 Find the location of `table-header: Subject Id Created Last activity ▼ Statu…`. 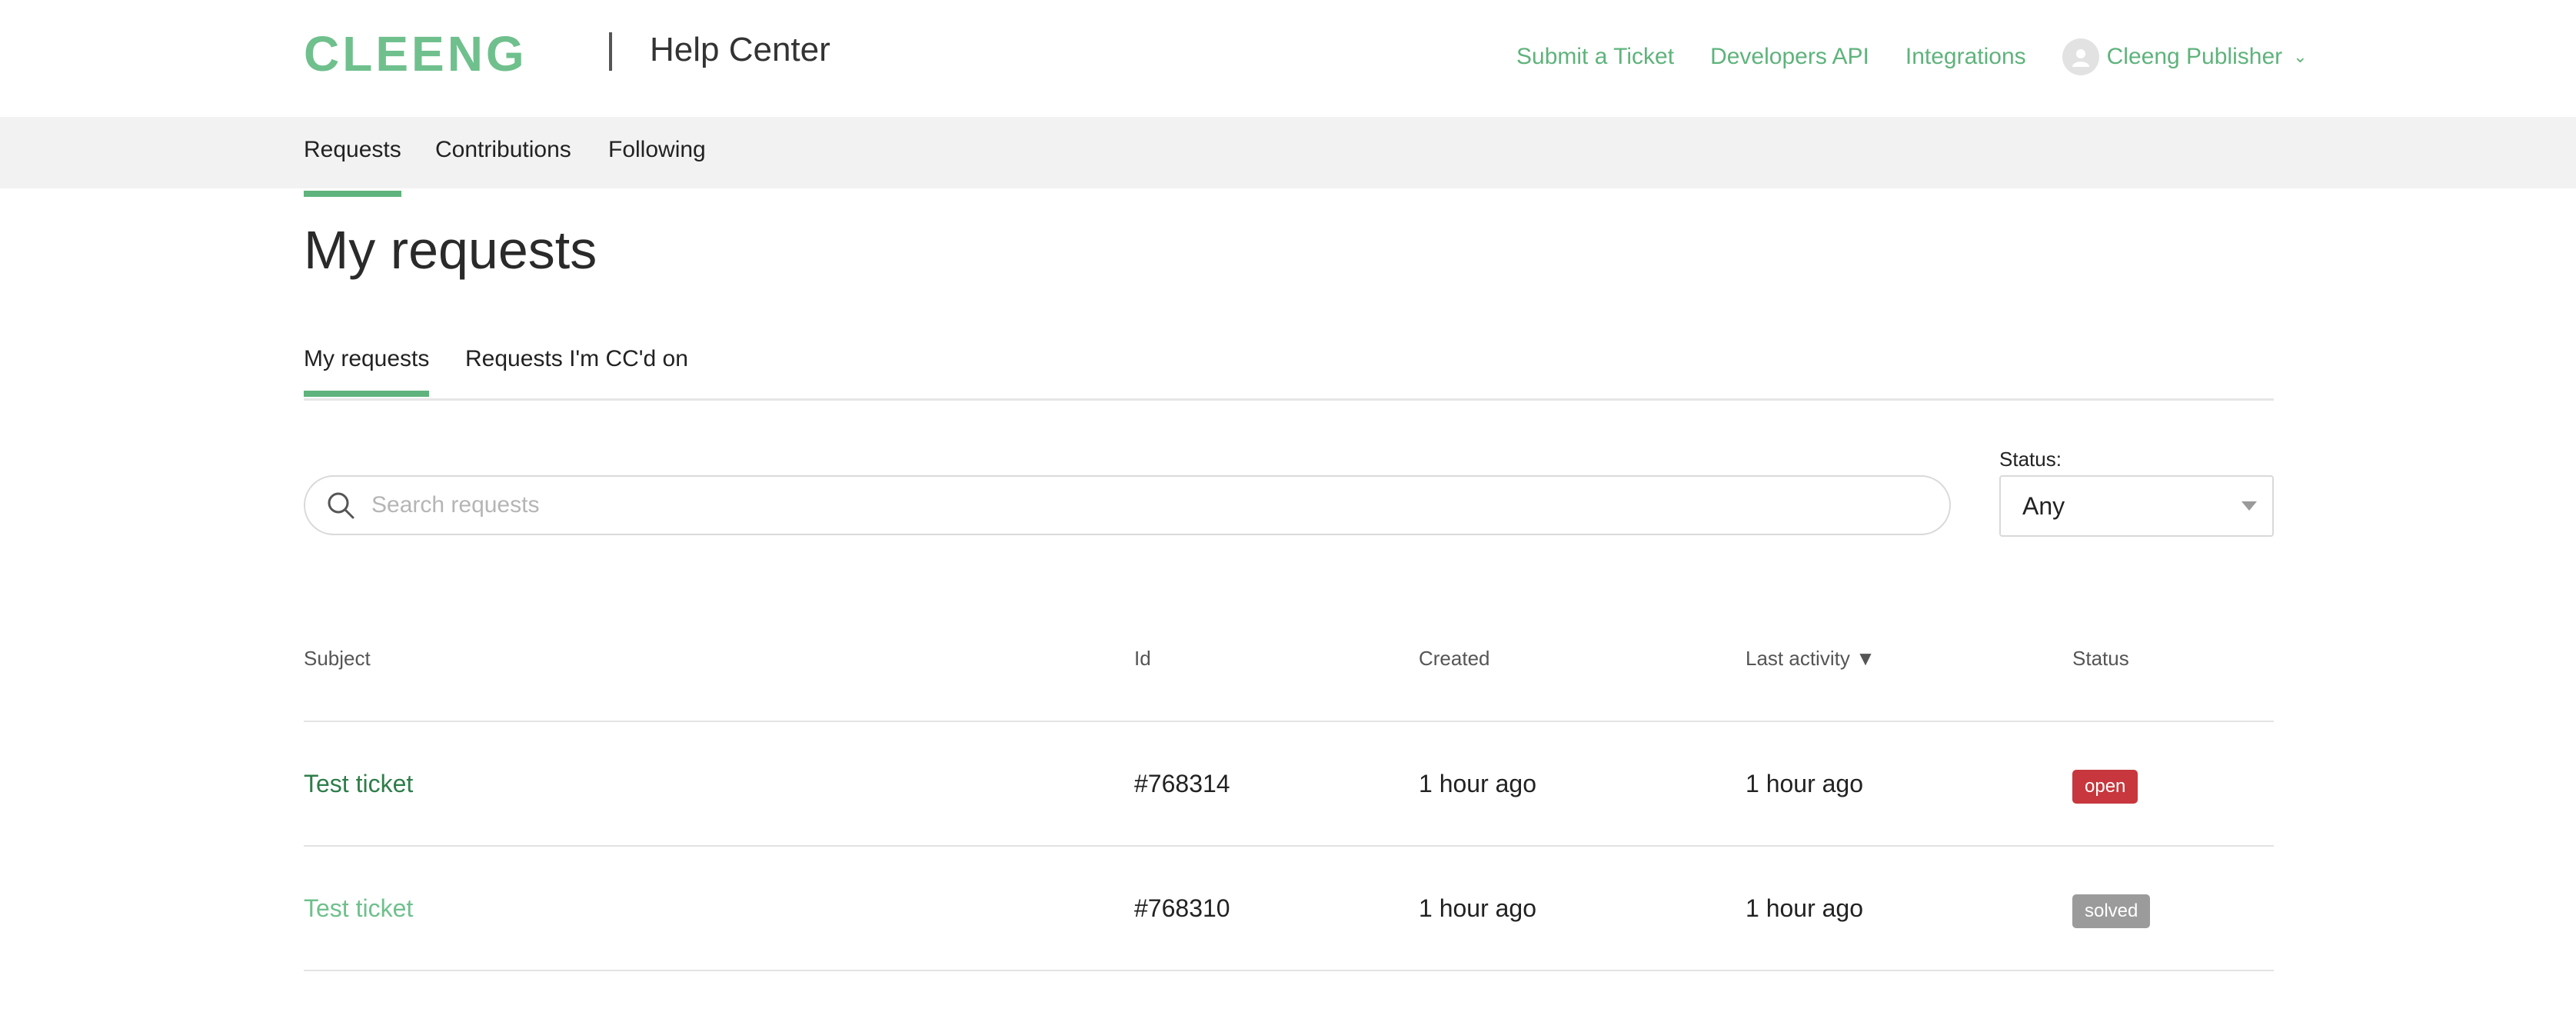

table-header: Subject Id Created Last activity ▼ Statu… is located at coordinates (1289, 682).